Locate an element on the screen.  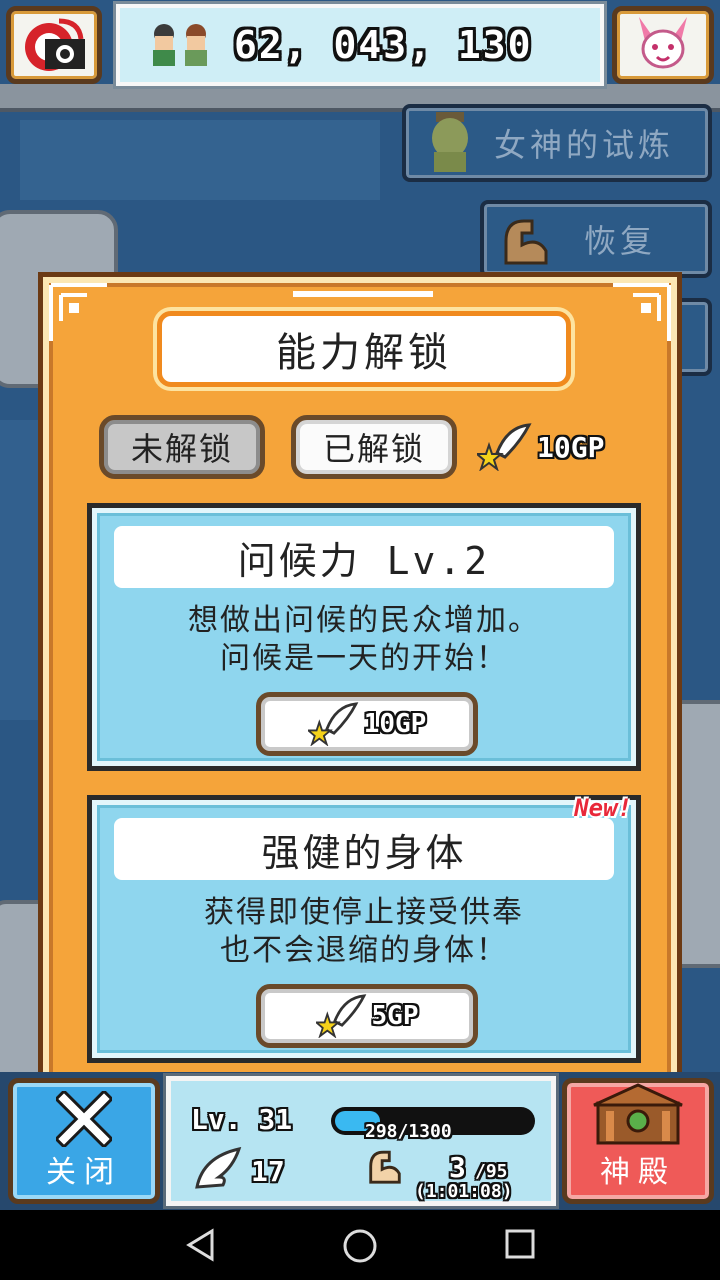
bunny-goddess-icon is located at coordinates (663, 43).